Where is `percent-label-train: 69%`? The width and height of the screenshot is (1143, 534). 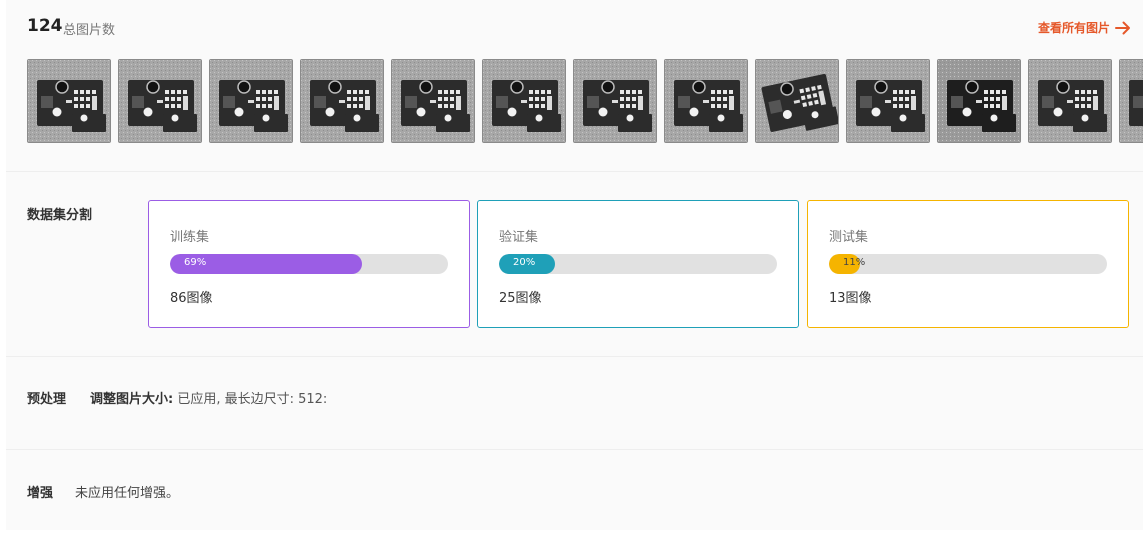 percent-label-train: 69% is located at coordinates (195, 262).